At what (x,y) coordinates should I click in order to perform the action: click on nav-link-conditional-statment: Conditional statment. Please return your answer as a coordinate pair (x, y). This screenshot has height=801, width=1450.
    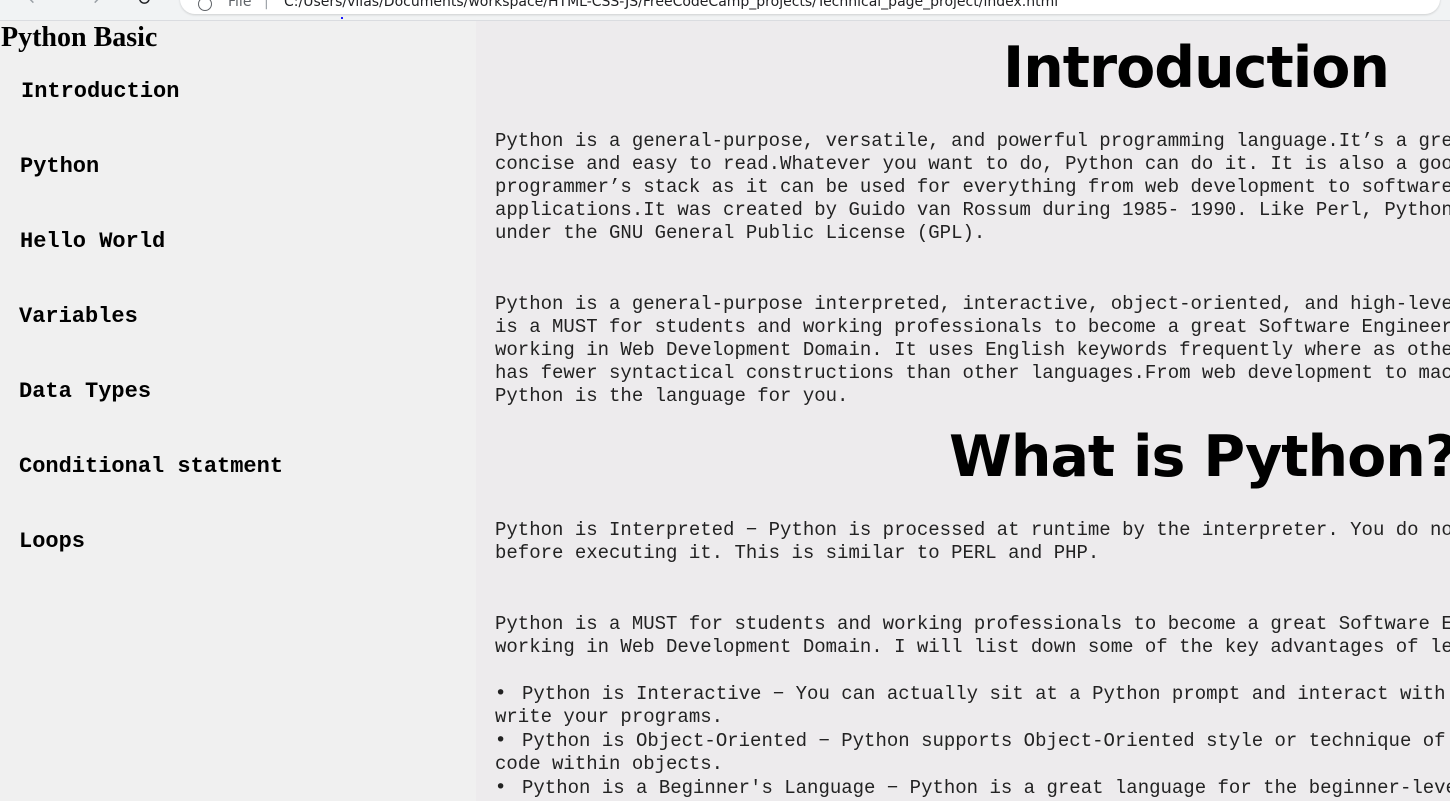
    Looking at the image, I should click on (151, 467).